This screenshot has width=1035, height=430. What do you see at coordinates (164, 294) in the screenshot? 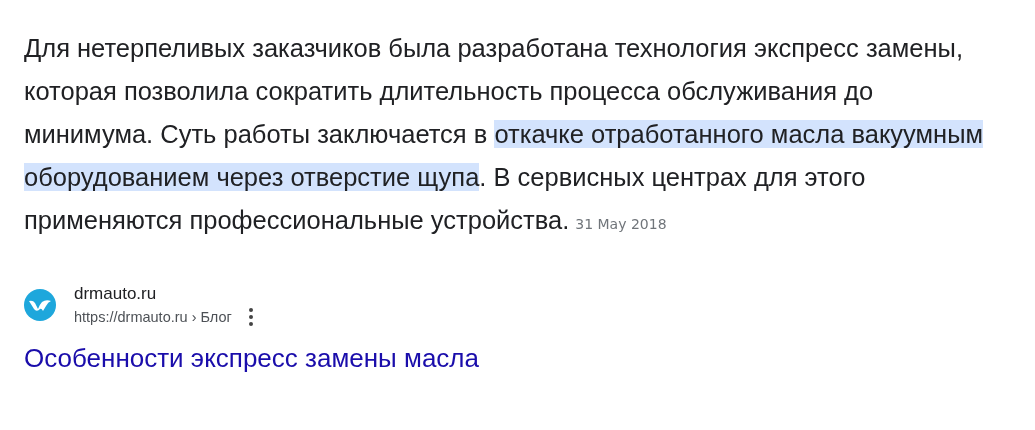
I see `site-name: drmauto.ru` at bounding box center [164, 294].